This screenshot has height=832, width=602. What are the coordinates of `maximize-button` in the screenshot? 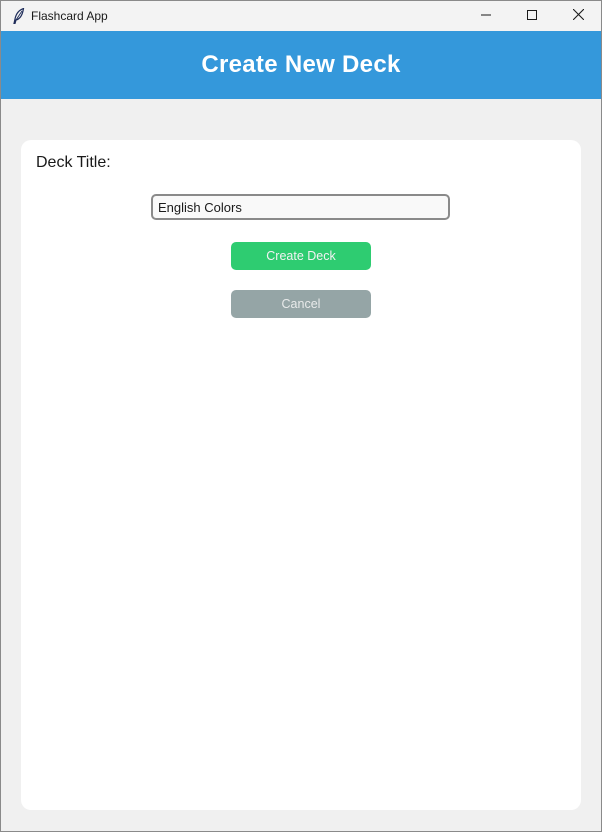 It's located at (532, 16).